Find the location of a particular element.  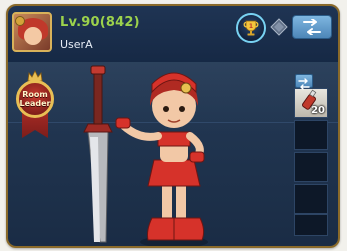

trophy-button: 1 is located at coordinates (251, 28).